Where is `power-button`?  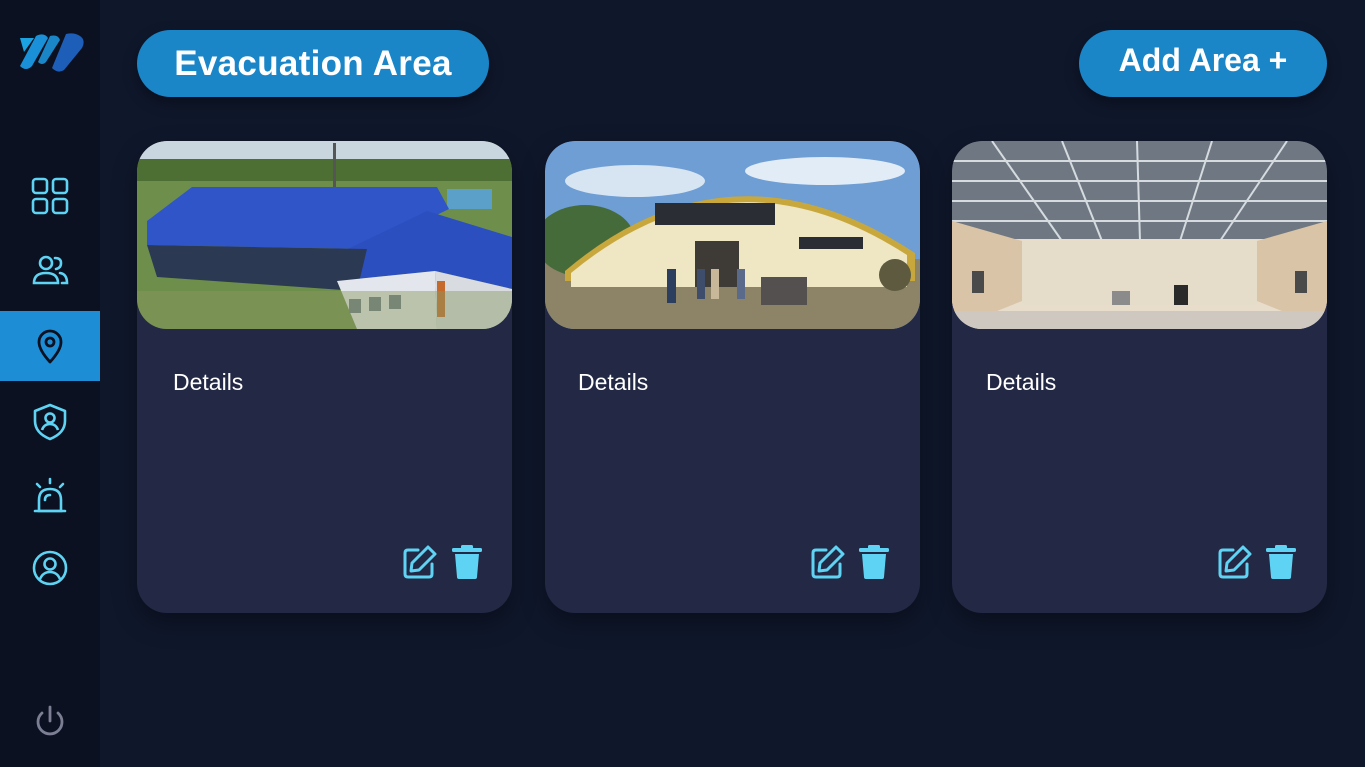 power-button is located at coordinates (50, 722).